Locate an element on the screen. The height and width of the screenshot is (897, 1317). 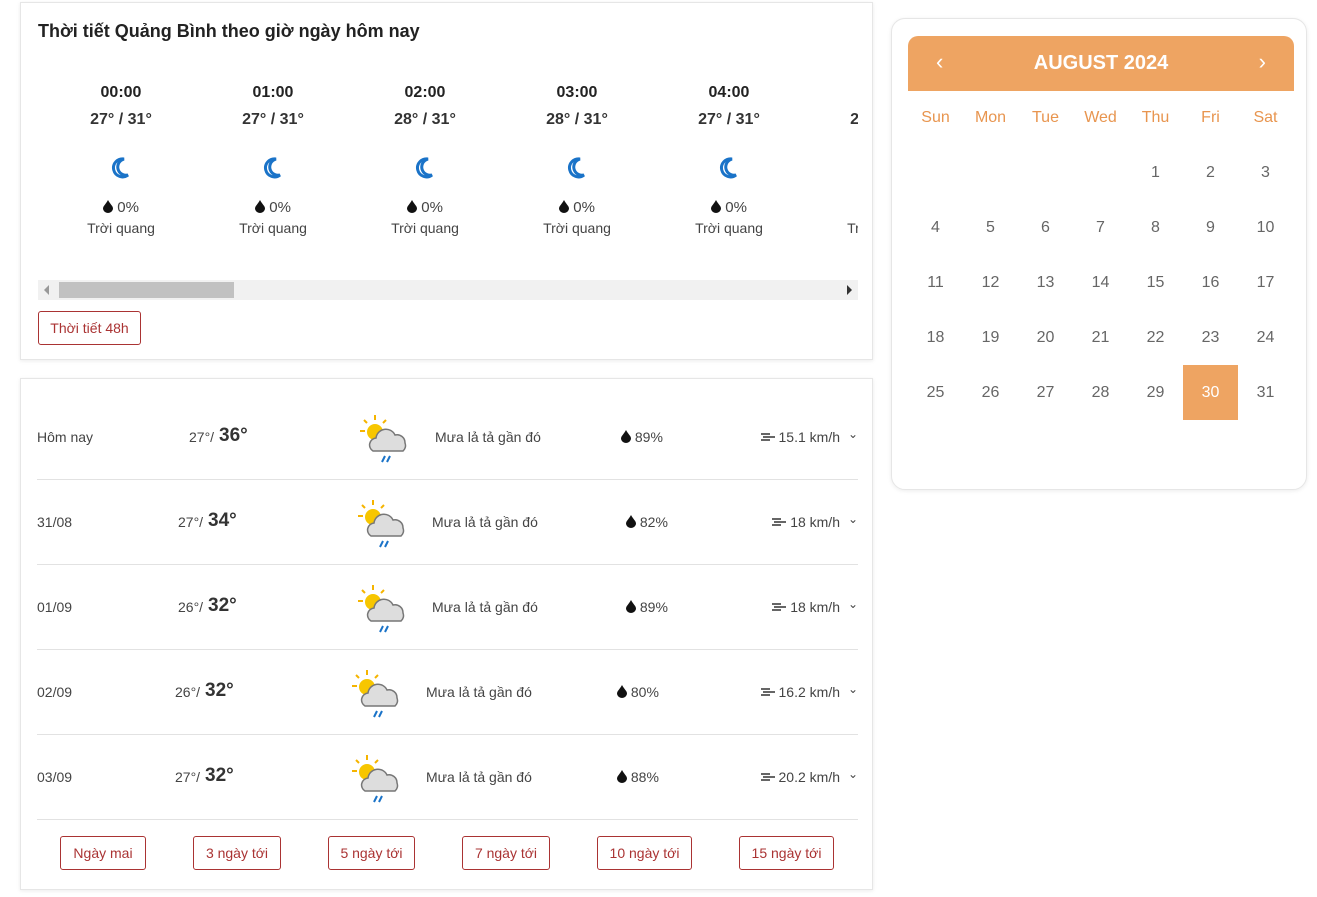
hourly-item: 04:00 27° / 31° 0% Trời quang is located at coordinates (729, 159).